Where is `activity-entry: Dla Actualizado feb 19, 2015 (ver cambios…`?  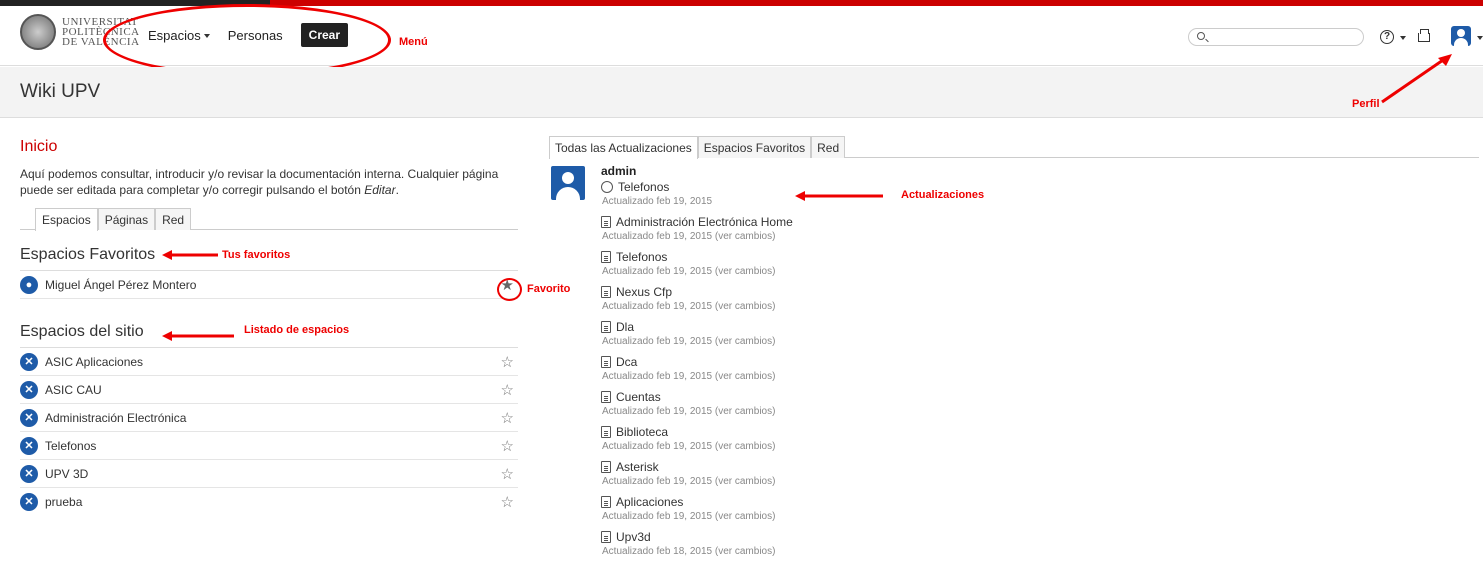 activity-entry: Dla Actualizado feb 19, 2015 (ver cambios… is located at coordinates (697, 337).